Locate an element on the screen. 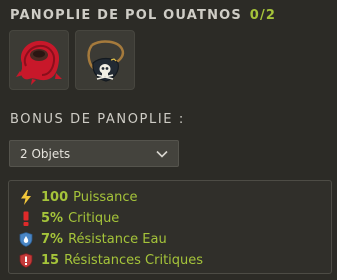  bonus-row: 7% Résistance Eau is located at coordinates (174, 239).